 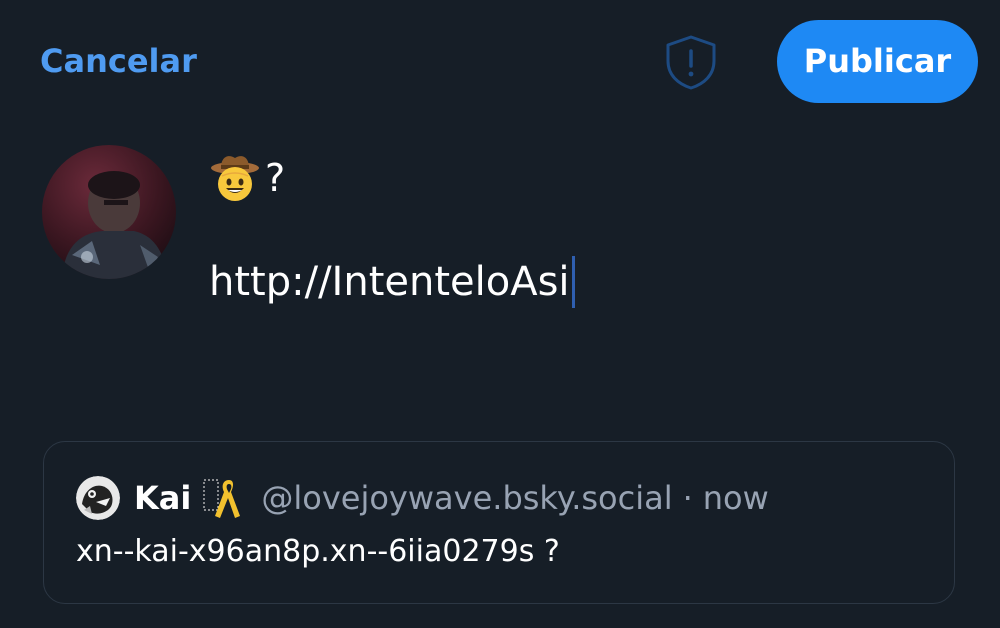 What do you see at coordinates (735, 498) in the screenshot?
I see `quoted-post-time: now` at bounding box center [735, 498].